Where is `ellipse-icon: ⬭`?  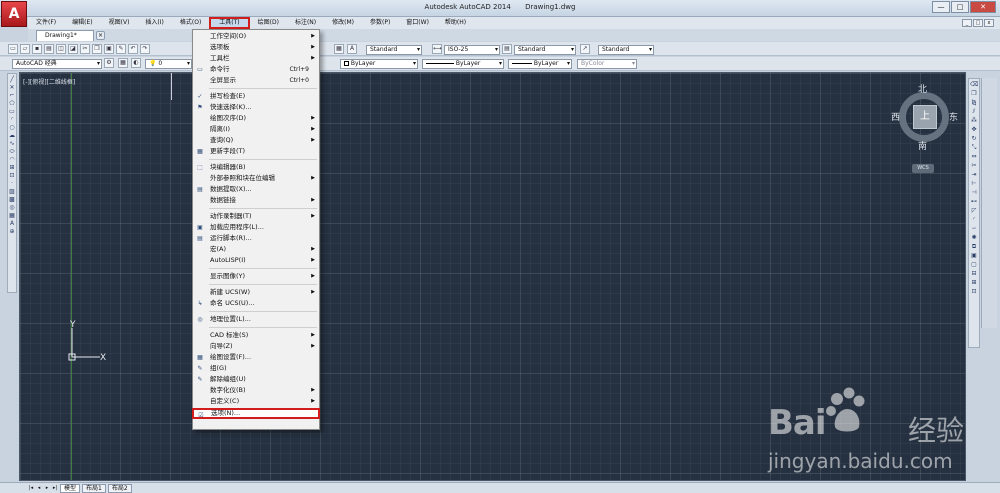 ellipse-icon: ⬭ is located at coordinates (12, 151).